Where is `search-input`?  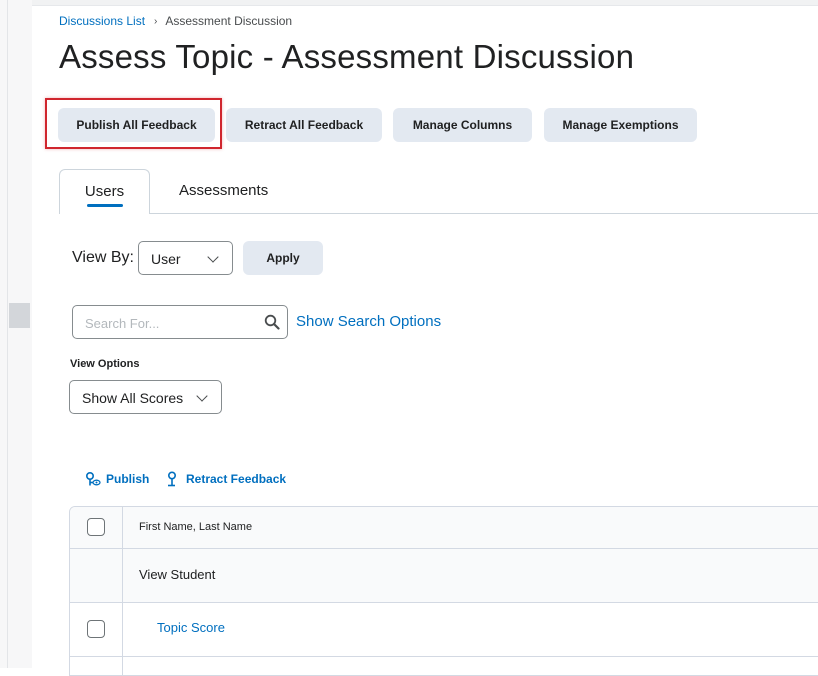
search-input is located at coordinates (170, 323).